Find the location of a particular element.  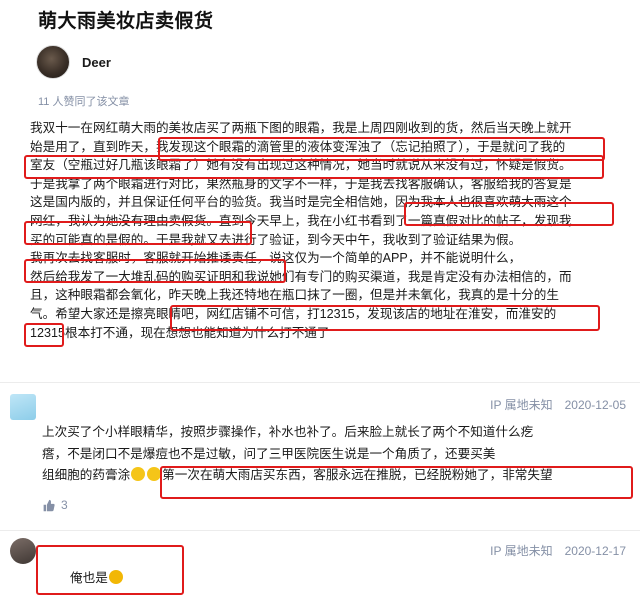

comment-line-part: 第一次在萌大雨店买东西，客服永远在推脱，已经脱粉她了，非常失望 is located at coordinates (357, 475).